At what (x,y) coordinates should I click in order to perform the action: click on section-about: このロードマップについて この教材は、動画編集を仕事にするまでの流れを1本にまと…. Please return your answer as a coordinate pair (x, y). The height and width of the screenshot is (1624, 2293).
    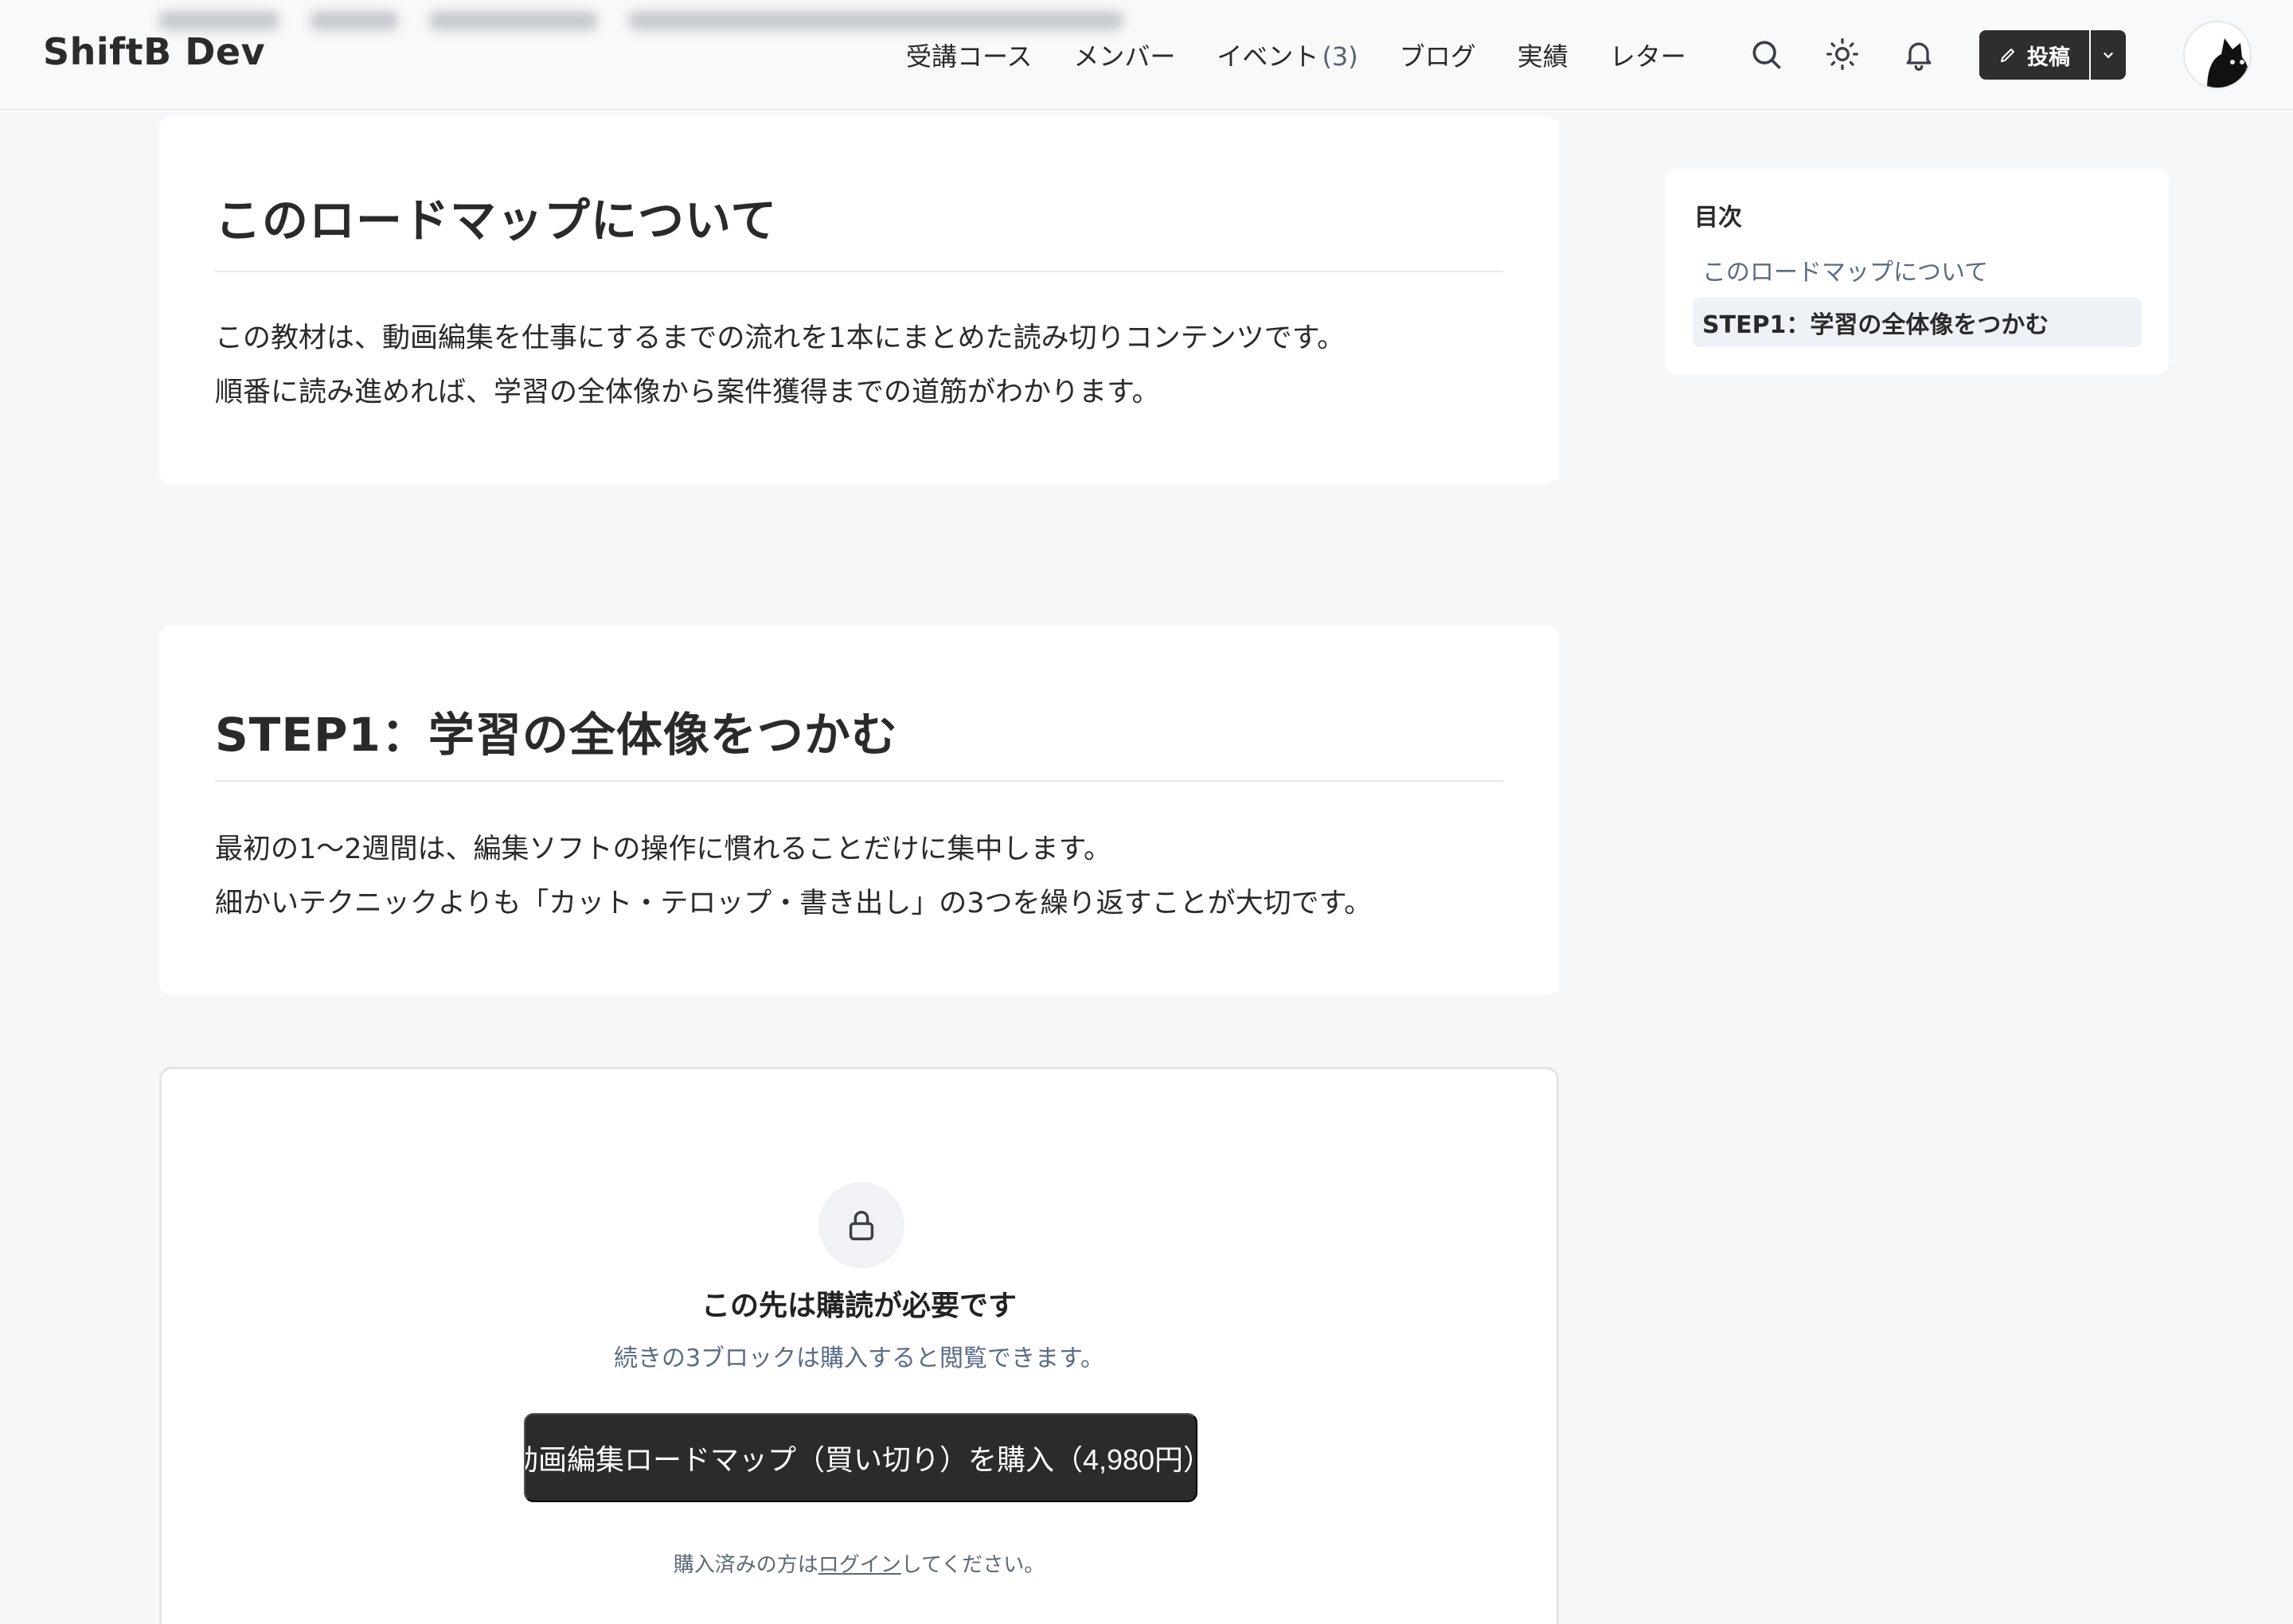
    Looking at the image, I should click on (859, 300).